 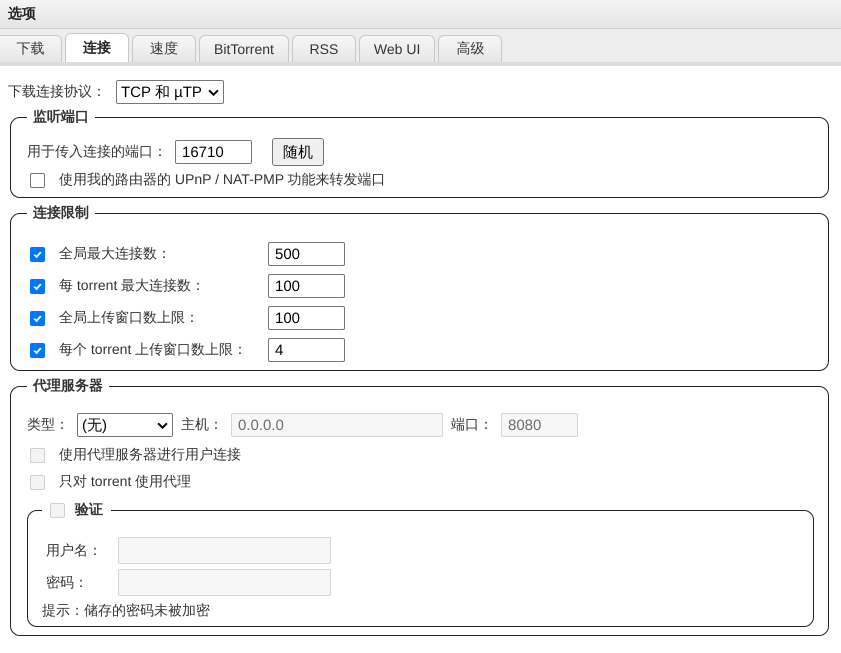 What do you see at coordinates (129, 318) in the screenshot?
I see `checkbox-label: 全局上传窗口数上限：` at bounding box center [129, 318].